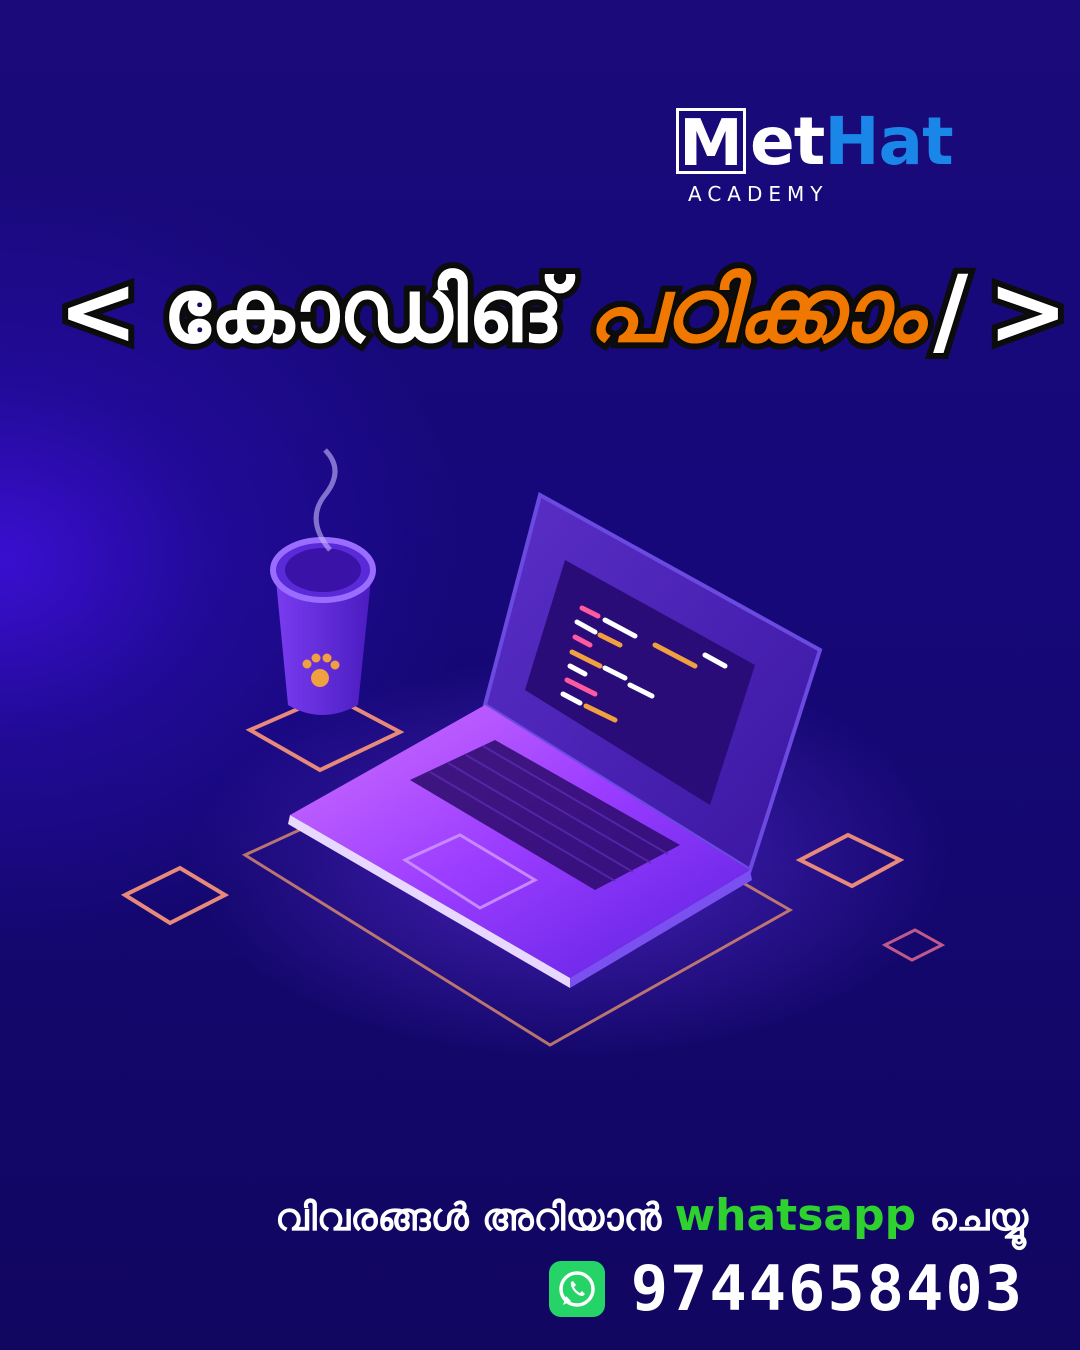 The height and width of the screenshot is (1350, 1080). Describe the element at coordinates (711, 142) in the screenshot. I see `logo-m-box: M` at that location.